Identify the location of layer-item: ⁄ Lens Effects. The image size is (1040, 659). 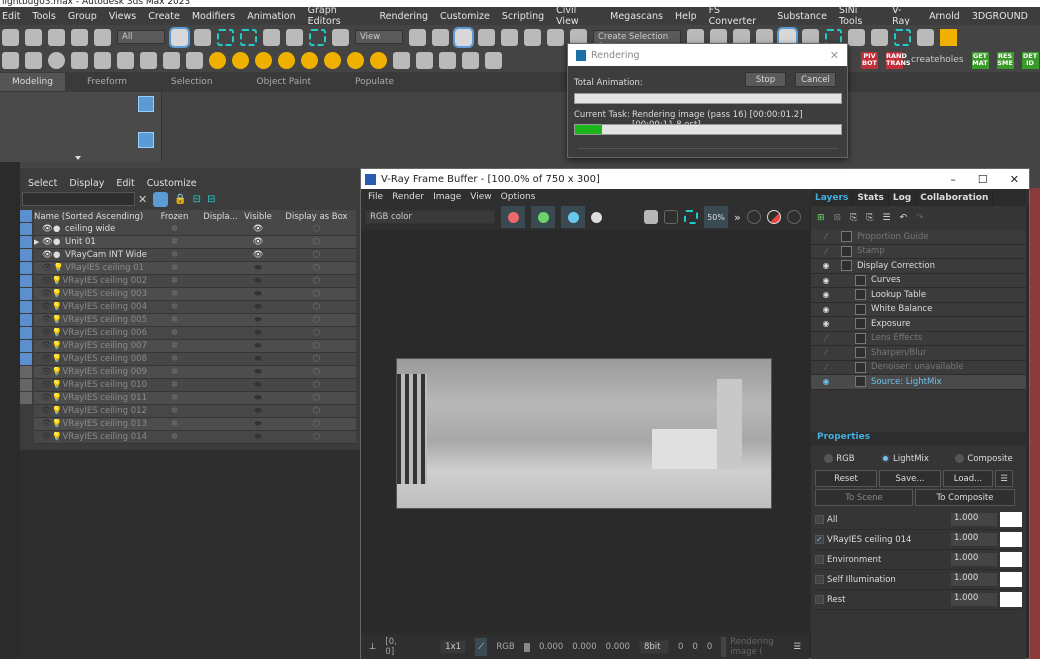
(918, 338).